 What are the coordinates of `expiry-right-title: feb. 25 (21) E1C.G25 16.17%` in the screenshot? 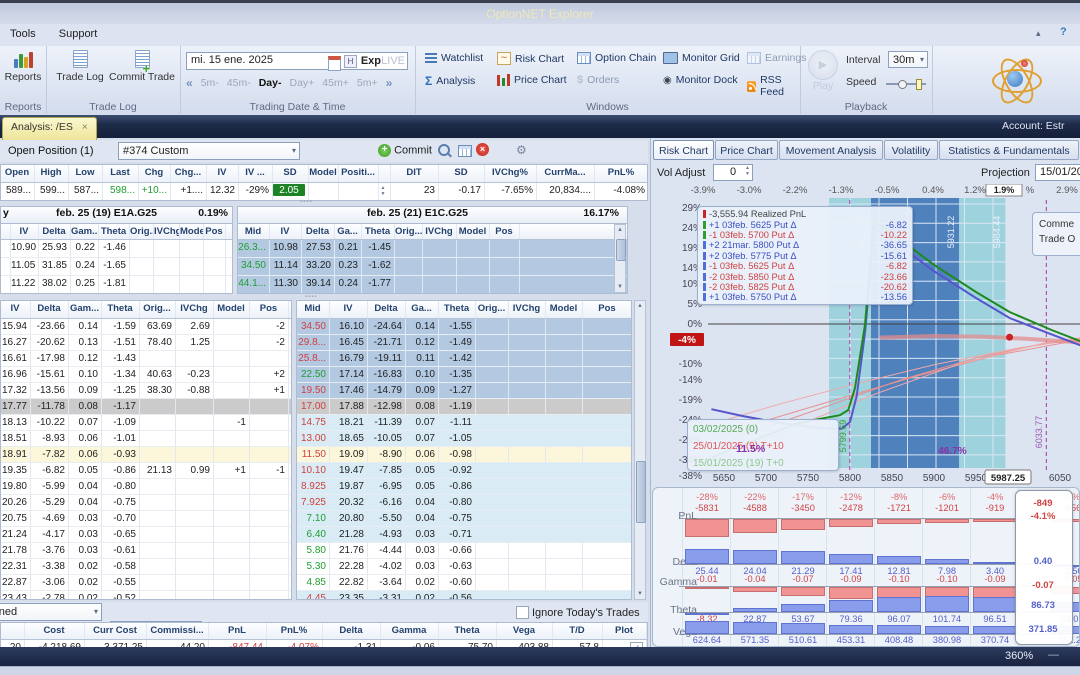 It's located at (432, 214).